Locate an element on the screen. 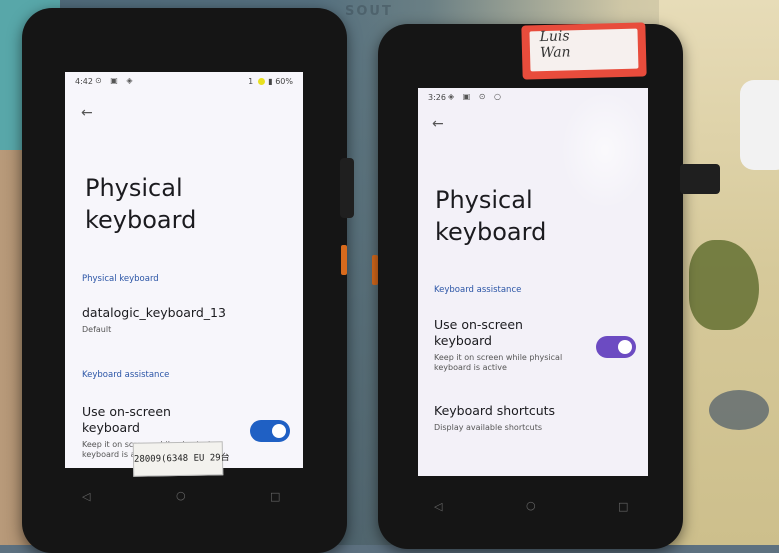 The width and height of the screenshot is (779, 553). white-object is located at coordinates (759, 125).